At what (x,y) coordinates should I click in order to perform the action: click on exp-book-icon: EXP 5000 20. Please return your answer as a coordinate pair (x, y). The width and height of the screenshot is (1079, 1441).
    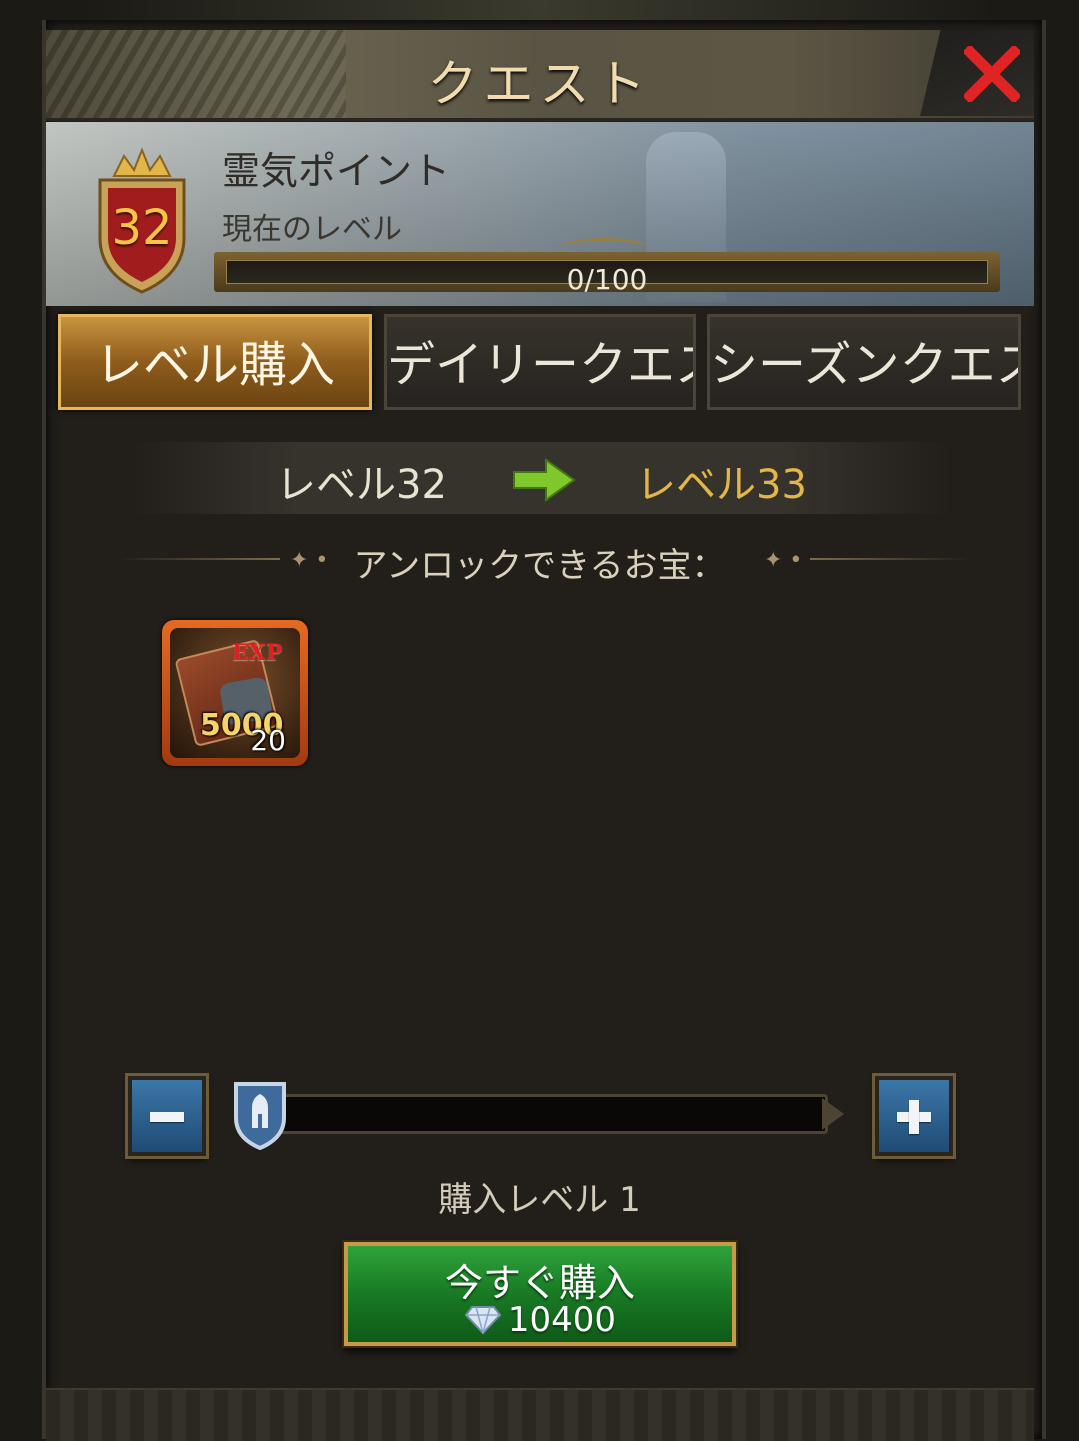
    Looking at the image, I should click on (235, 693).